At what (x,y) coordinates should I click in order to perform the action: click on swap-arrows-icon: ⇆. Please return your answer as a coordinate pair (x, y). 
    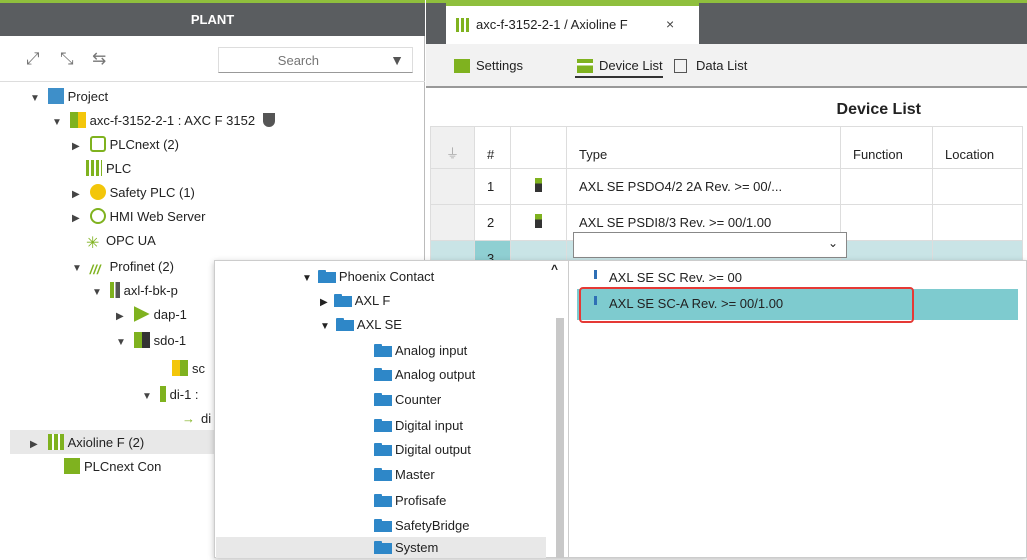
    Looking at the image, I should click on (99, 58).